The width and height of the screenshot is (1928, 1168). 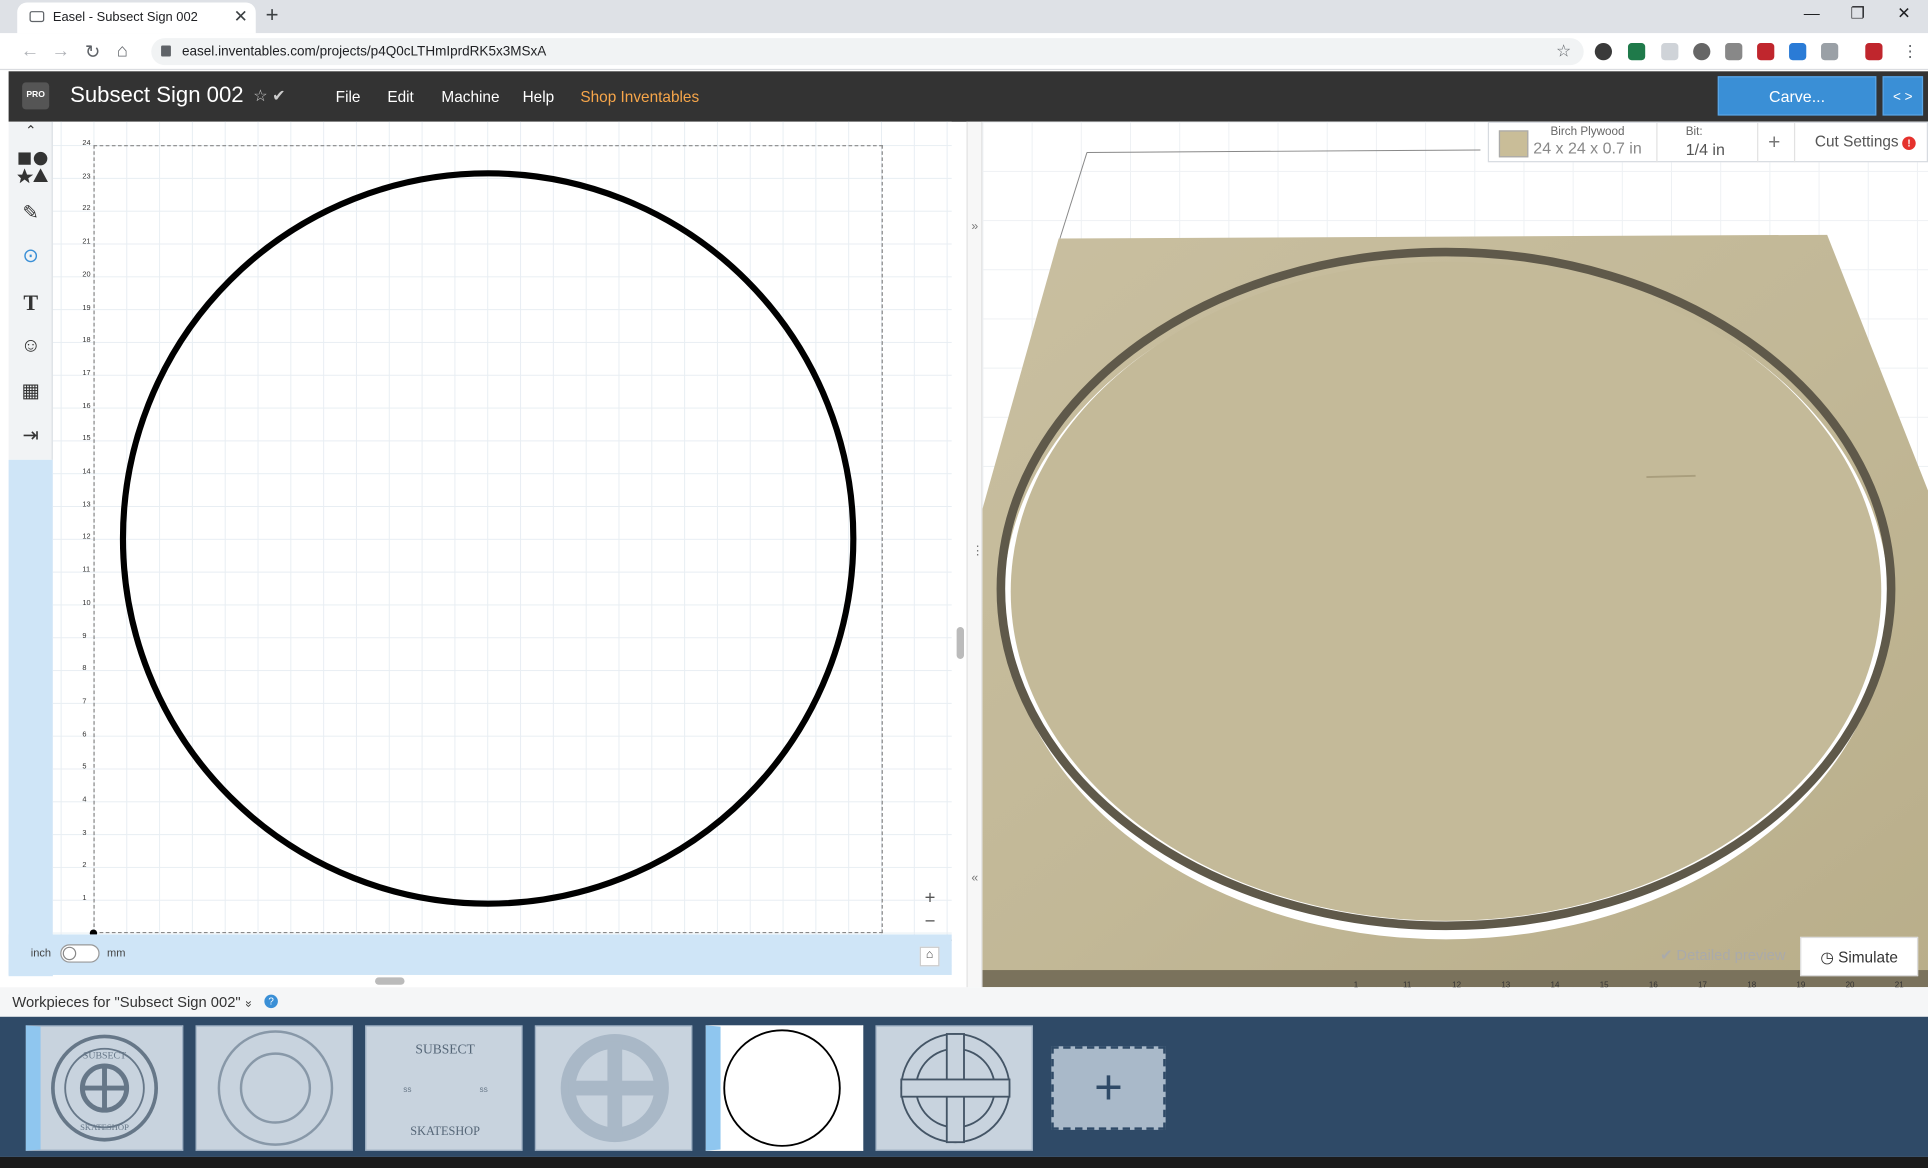 What do you see at coordinates (1856, 141) in the screenshot?
I see `cut-settings-label: Cut Settings` at bounding box center [1856, 141].